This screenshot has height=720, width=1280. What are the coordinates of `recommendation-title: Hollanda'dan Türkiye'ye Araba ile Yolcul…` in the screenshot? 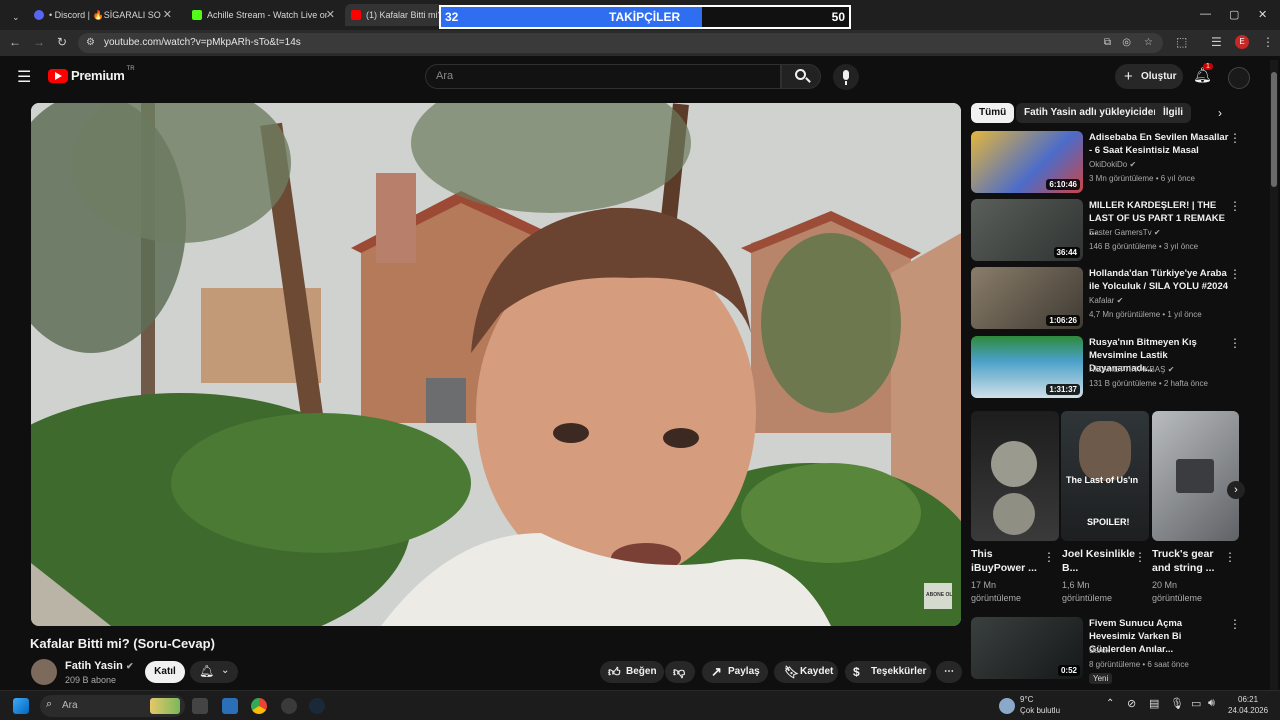 It's located at (1159, 280).